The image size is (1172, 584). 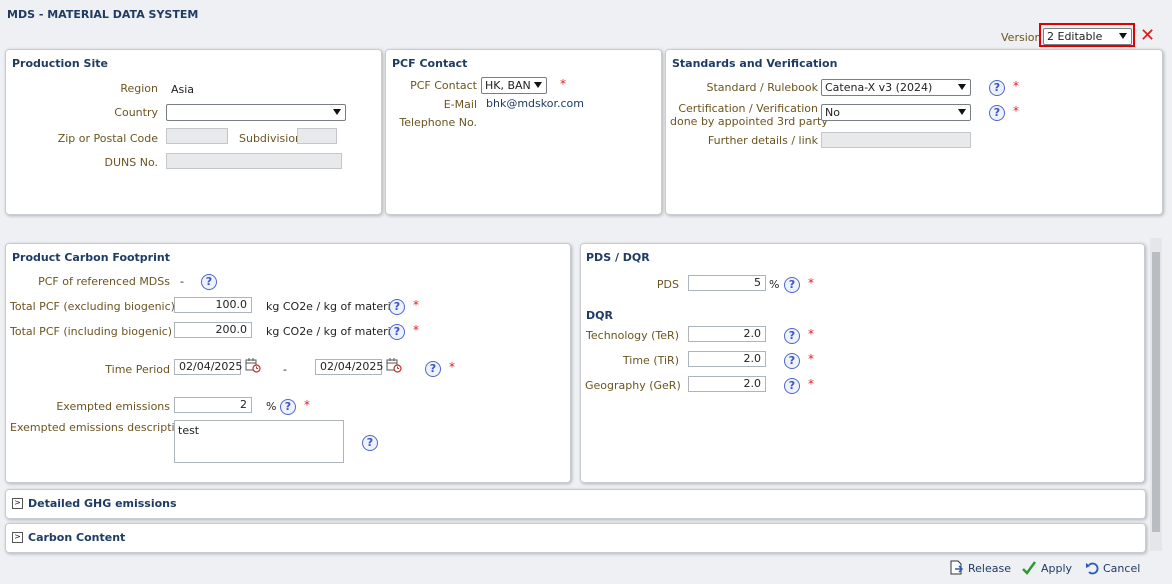 What do you see at coordinates (575, 504) in the screenshot?
I see `ghg-section: > Detailed GHG emissions` at bounding box center [575, 504].